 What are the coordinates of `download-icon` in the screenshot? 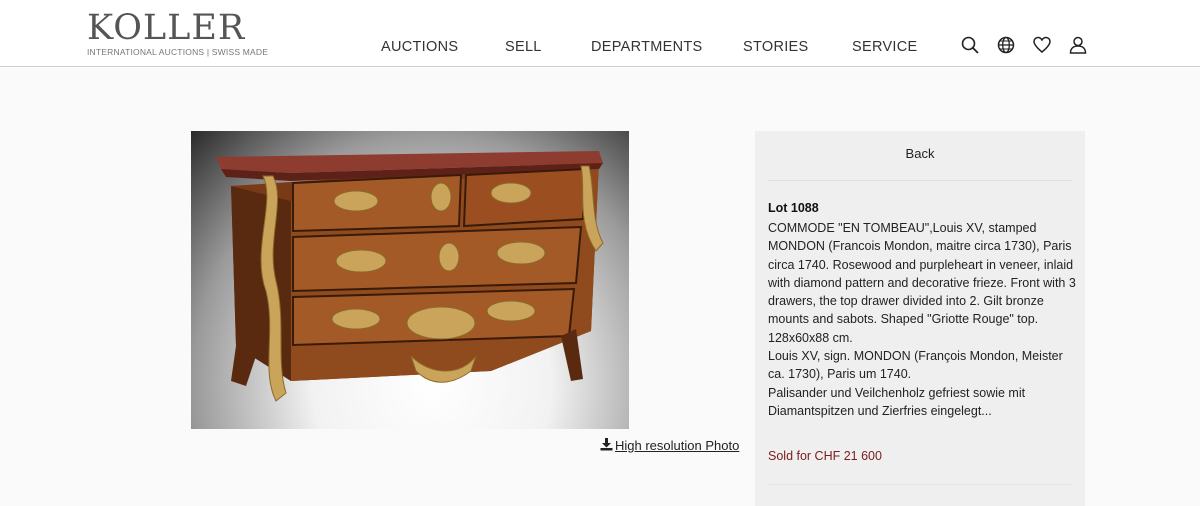 It's located at (606, 444).